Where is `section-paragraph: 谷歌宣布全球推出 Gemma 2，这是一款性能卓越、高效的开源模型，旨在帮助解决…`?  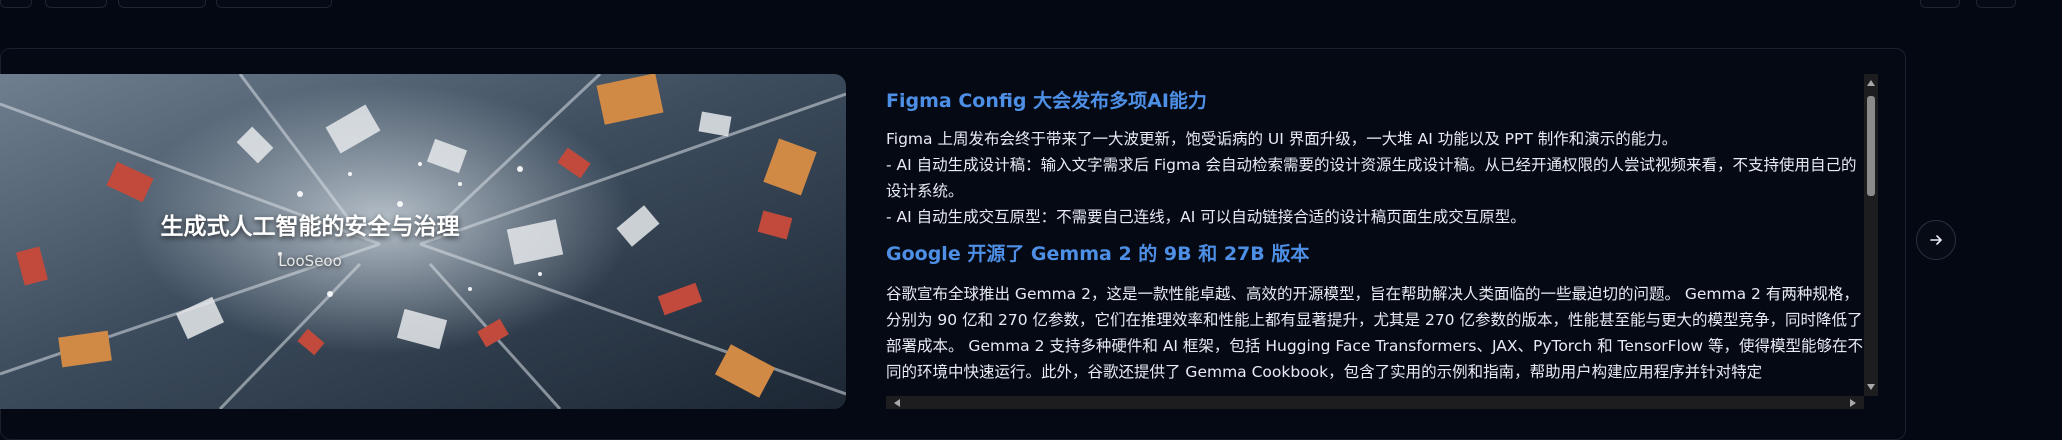 section-paragraph: 谷歌宣布全球推出 Gemma 2，这是一款性能卓越、高效的开源模型，旨在帮助解决… is located at coordinates (1374, 333).